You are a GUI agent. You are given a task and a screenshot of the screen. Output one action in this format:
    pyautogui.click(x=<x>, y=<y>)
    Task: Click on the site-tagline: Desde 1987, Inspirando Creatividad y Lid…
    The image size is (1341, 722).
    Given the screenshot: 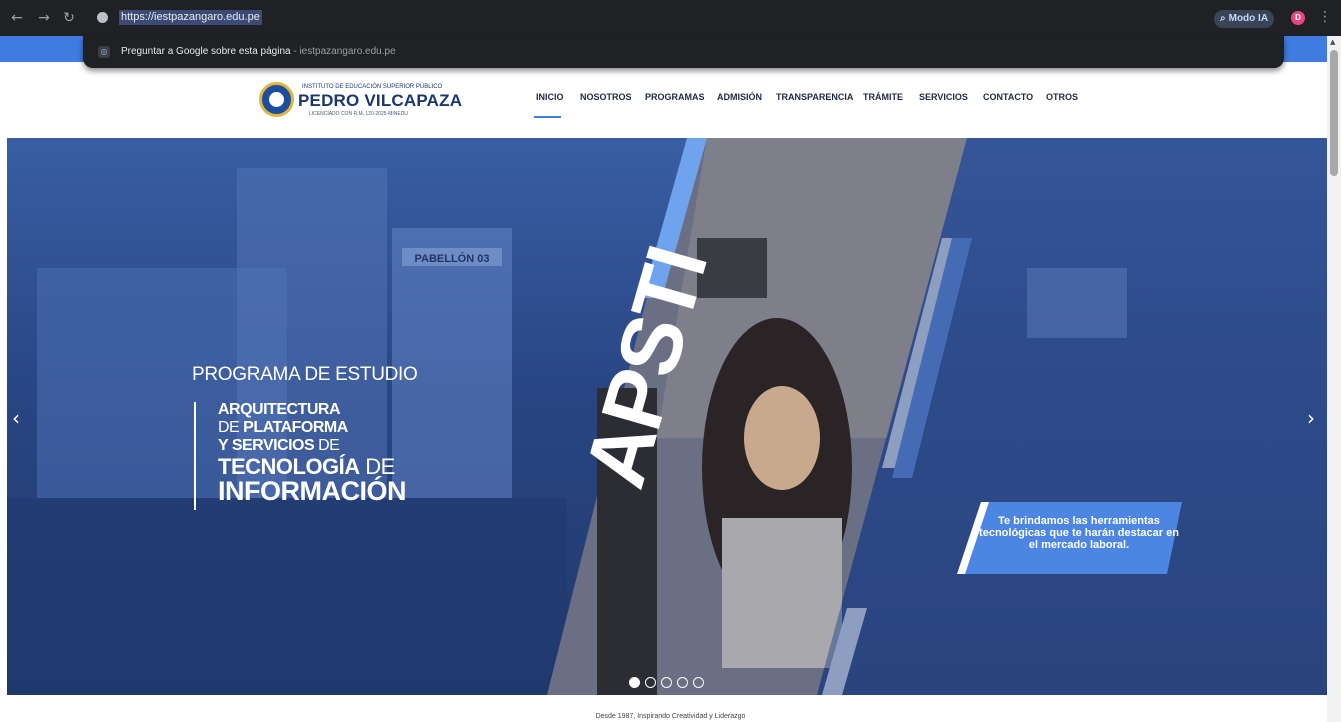 What is the action you would take?
    pyautogui.click(x=670, y=716)
    